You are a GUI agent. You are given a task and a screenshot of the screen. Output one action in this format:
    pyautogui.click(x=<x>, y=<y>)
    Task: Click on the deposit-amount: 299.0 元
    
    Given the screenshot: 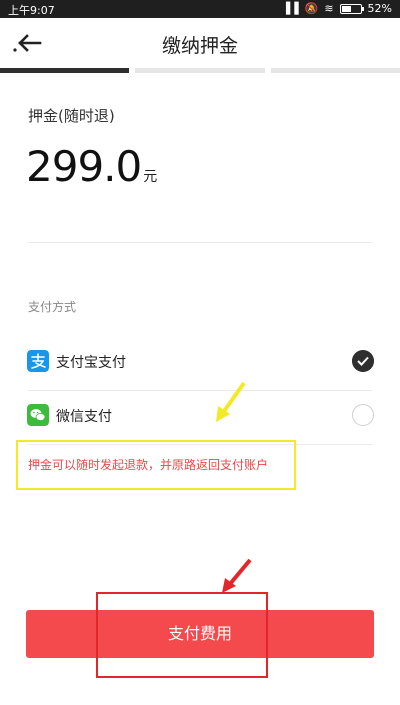 What is the action you would take?
    pyautogui.click(x=91, y=166)
    